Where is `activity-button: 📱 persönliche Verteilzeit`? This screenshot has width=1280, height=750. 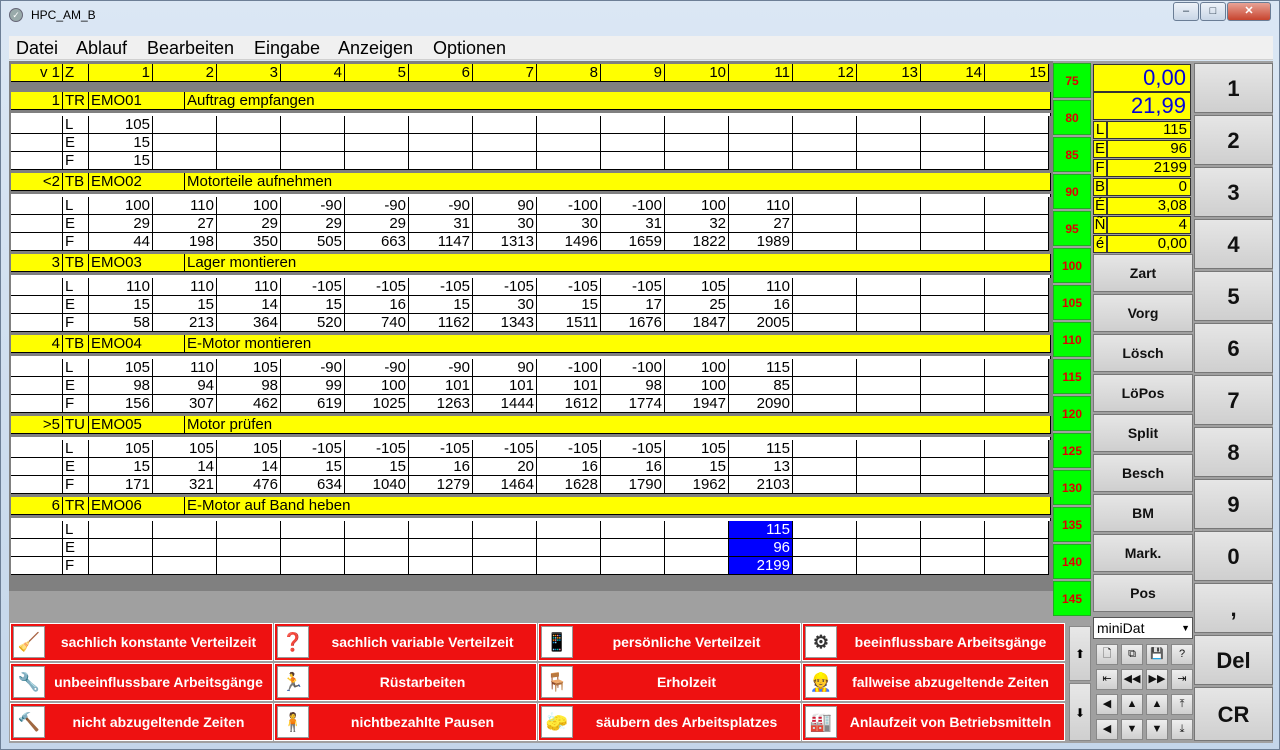 activity-button: 📱 persönliche Verteilzeit is located at coordinates (669, 642).